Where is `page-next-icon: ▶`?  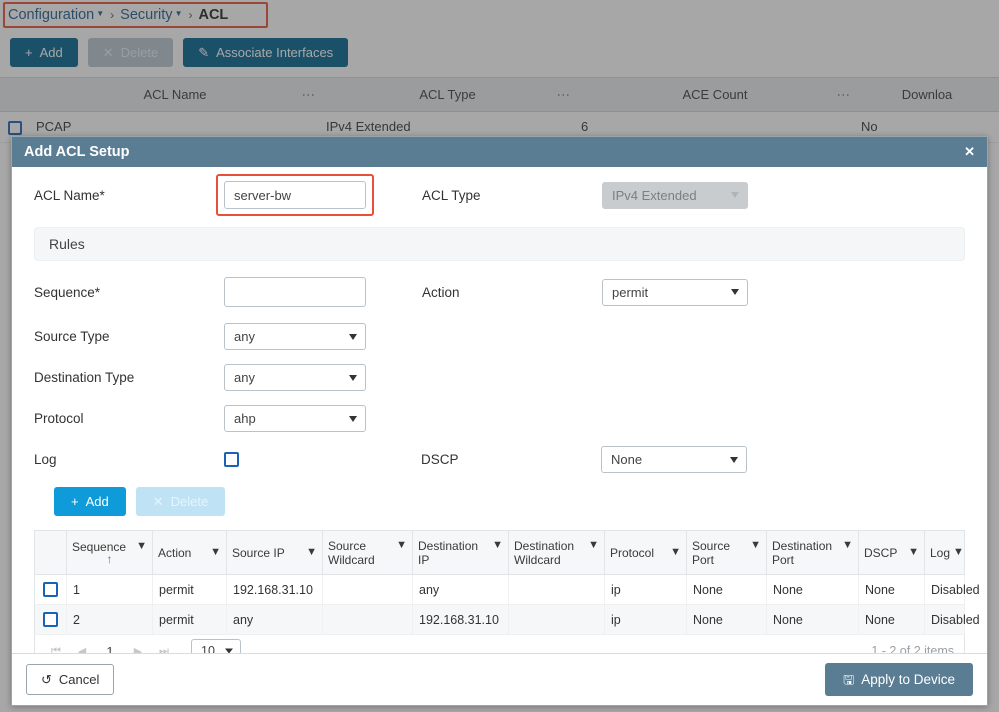
page-next-icon: ▶ is located at coordinates (138, 649).